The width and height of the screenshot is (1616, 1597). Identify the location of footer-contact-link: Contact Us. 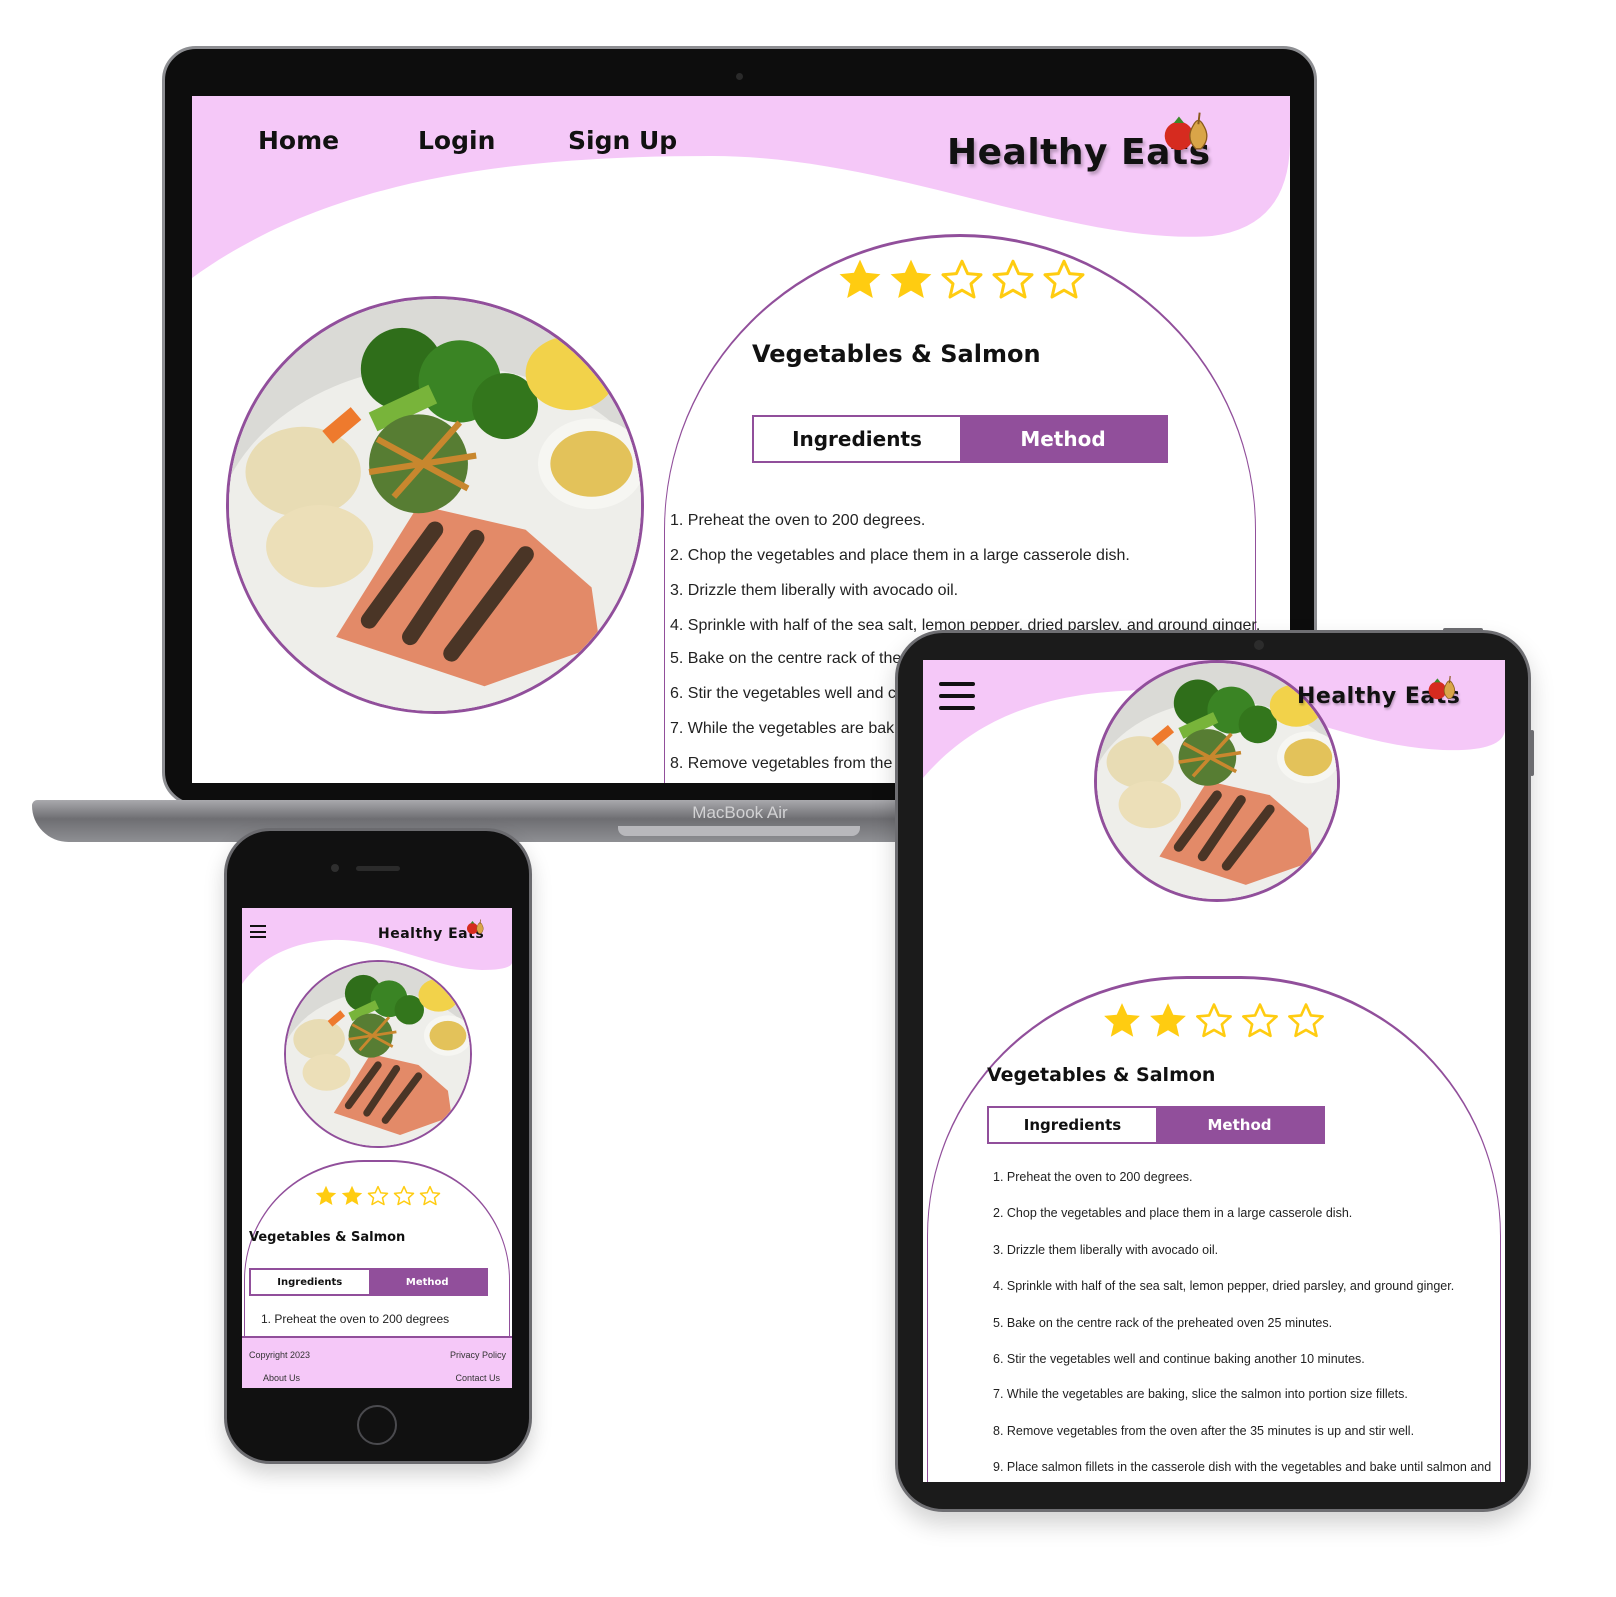
(477, 1378).